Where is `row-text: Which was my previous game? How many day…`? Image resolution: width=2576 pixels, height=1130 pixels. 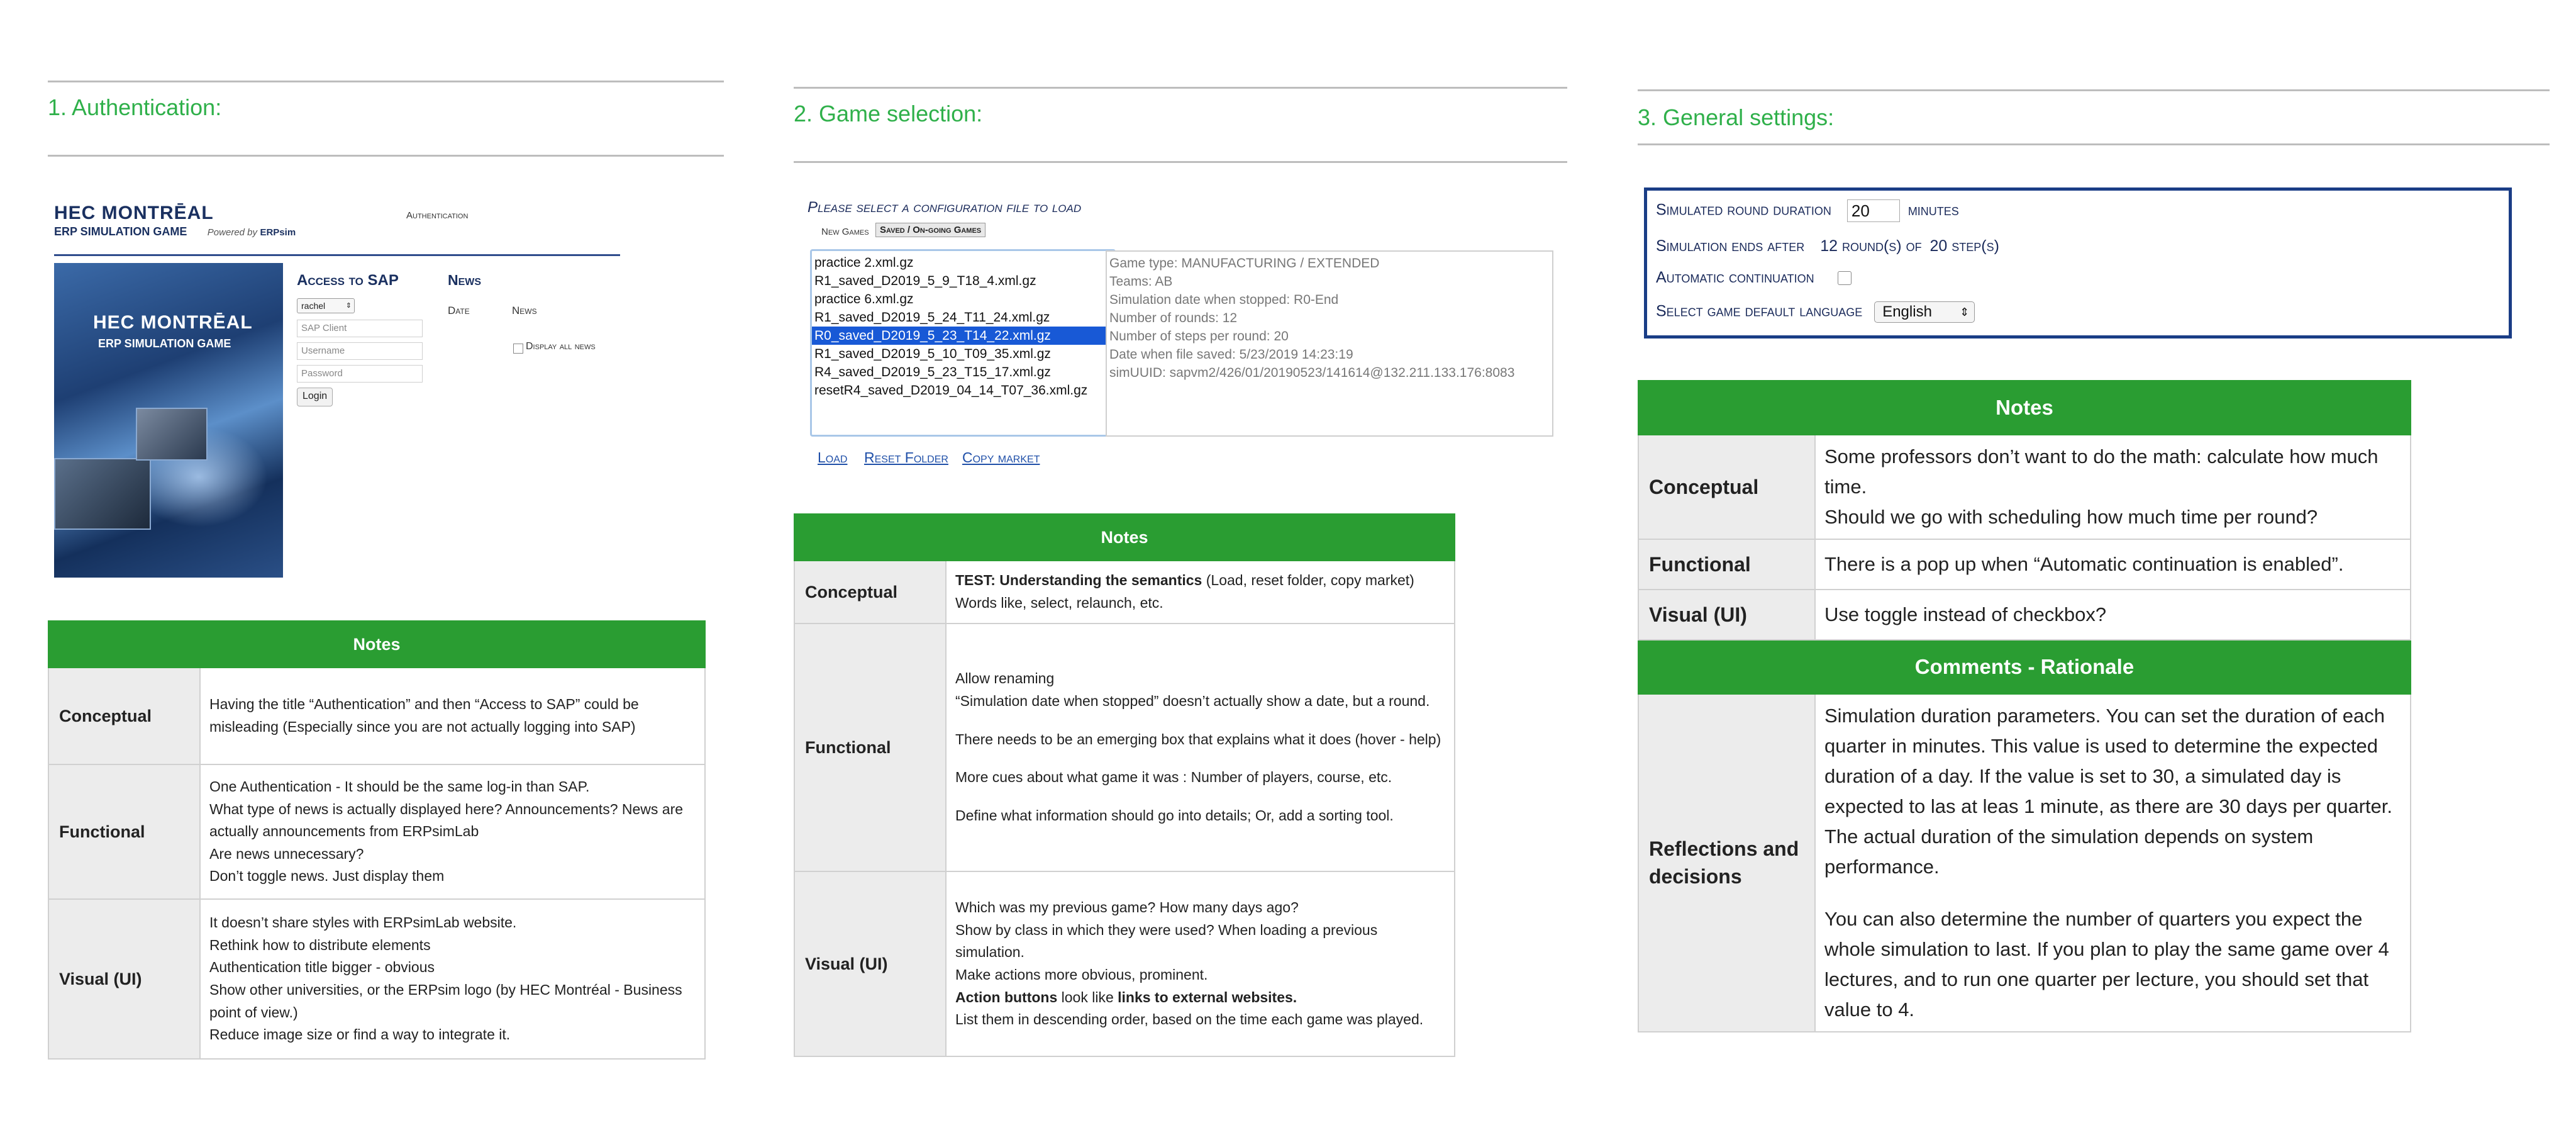
row-text: Which was my previous game? How many day… is located at coordinates (1200, 964).